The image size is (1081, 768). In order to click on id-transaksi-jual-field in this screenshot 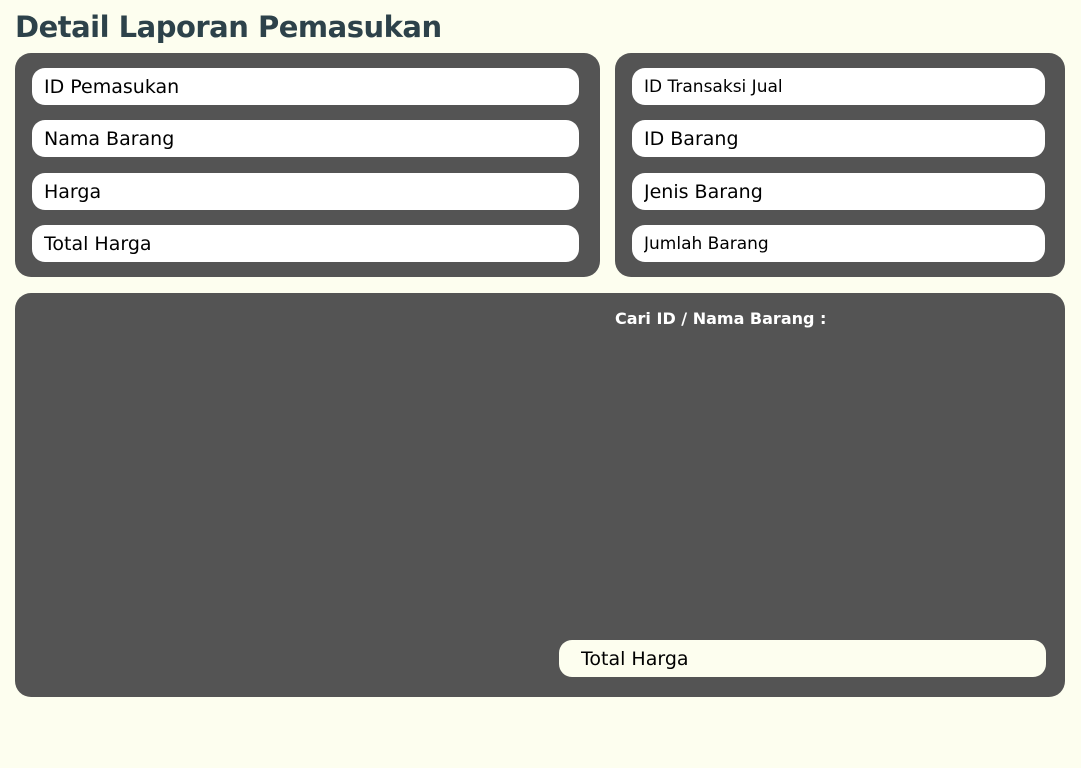, I will do `click(838, 86)`.